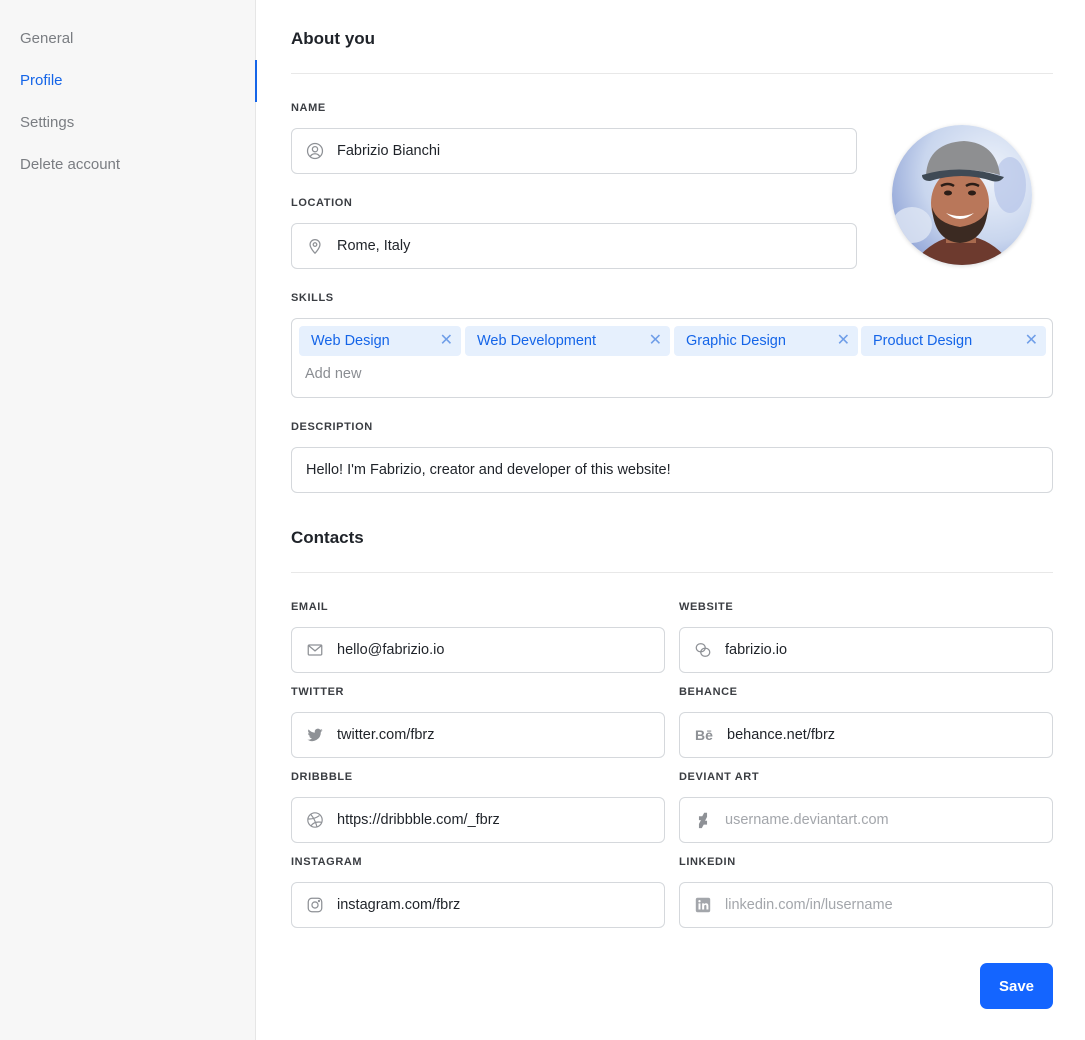  I want to click on dribbble-field, so click(478, 820).